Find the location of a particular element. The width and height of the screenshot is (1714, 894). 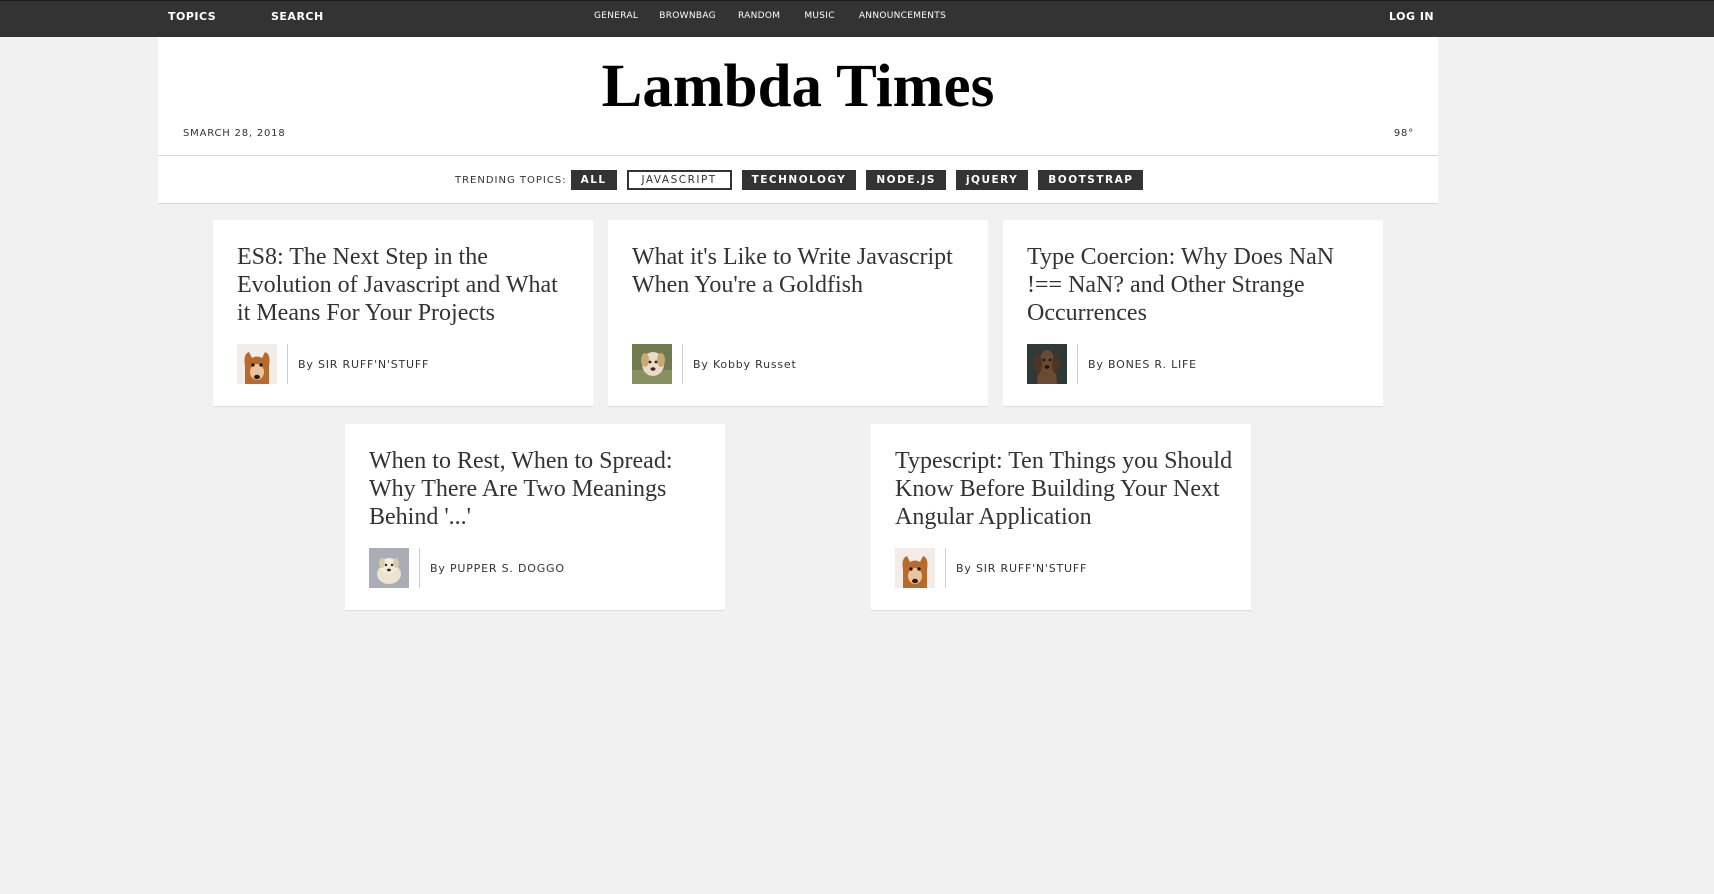

article-author: By Kobby Russet is located at coordinates (714, 364).